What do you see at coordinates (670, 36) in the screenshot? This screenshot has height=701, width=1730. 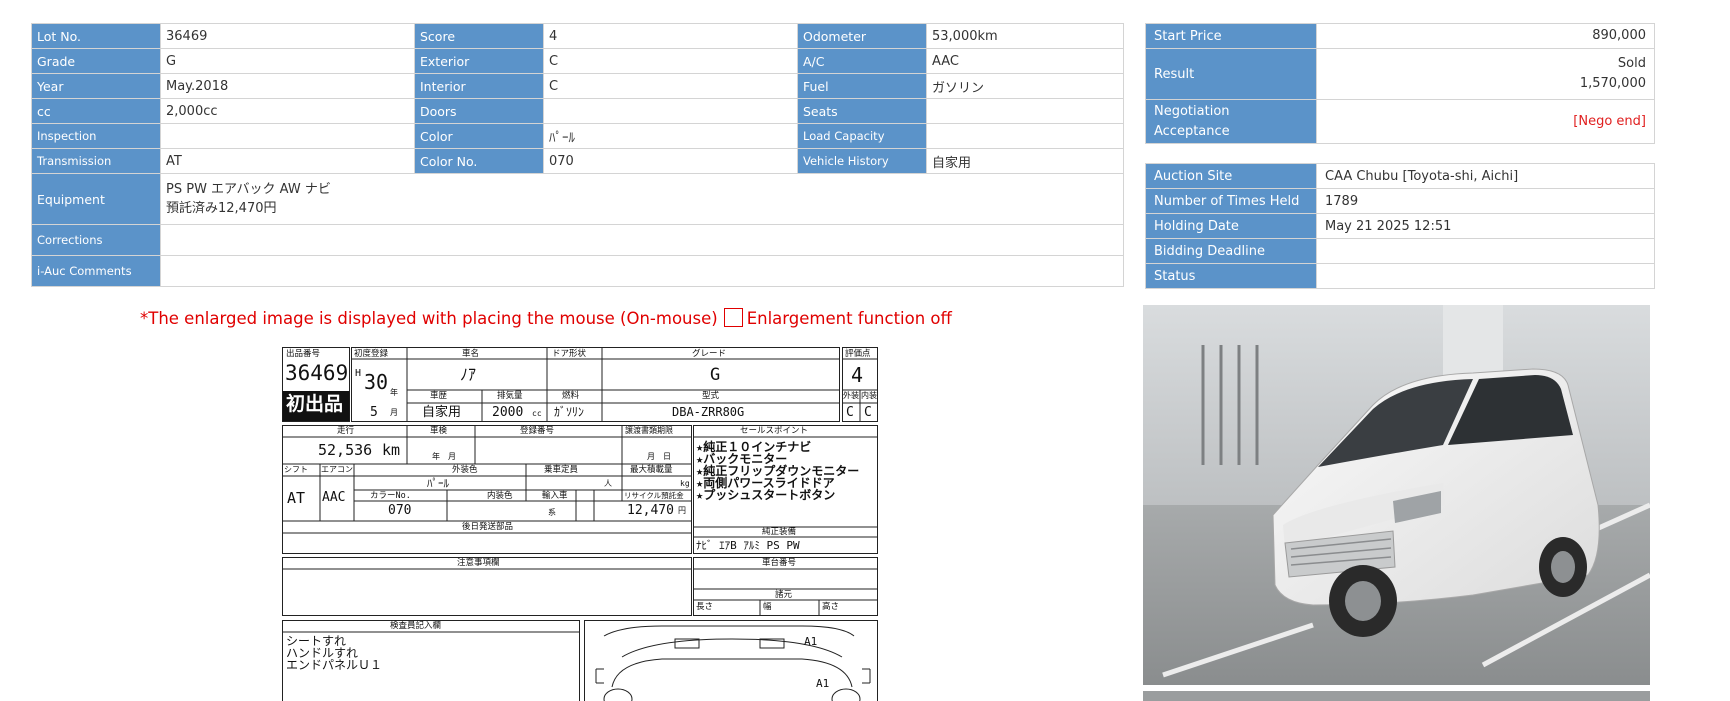 I see `score-value: 4` at bounding box center [670, 36].